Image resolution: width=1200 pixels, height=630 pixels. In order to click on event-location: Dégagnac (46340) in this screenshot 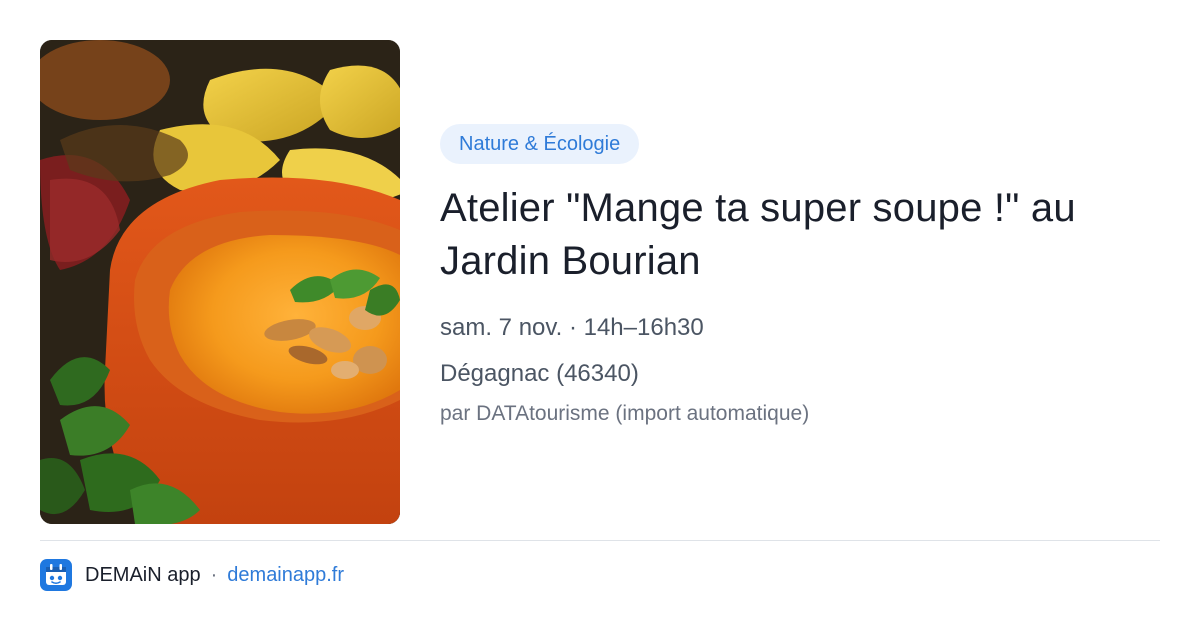, I will do `click(539, 373)`.